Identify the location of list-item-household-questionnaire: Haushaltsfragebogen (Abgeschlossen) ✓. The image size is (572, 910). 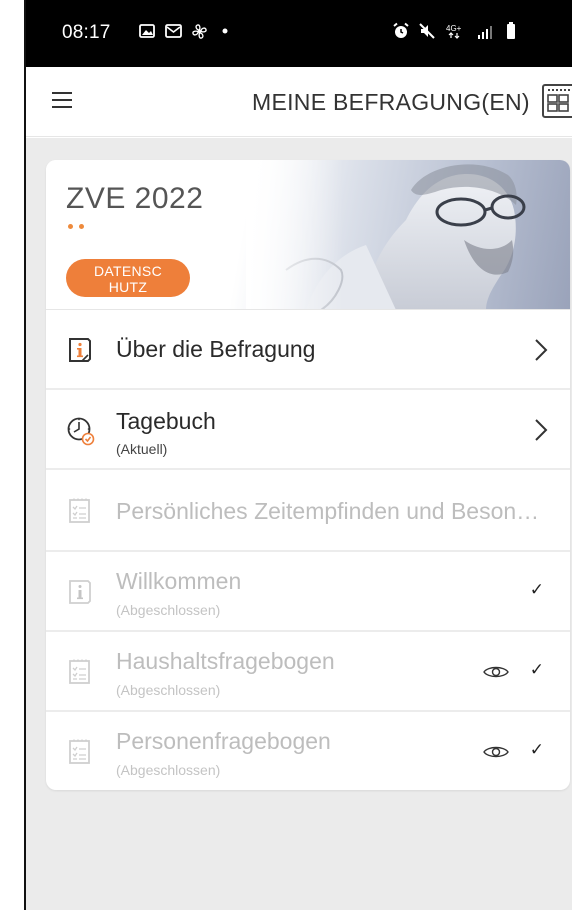
(308, 672).